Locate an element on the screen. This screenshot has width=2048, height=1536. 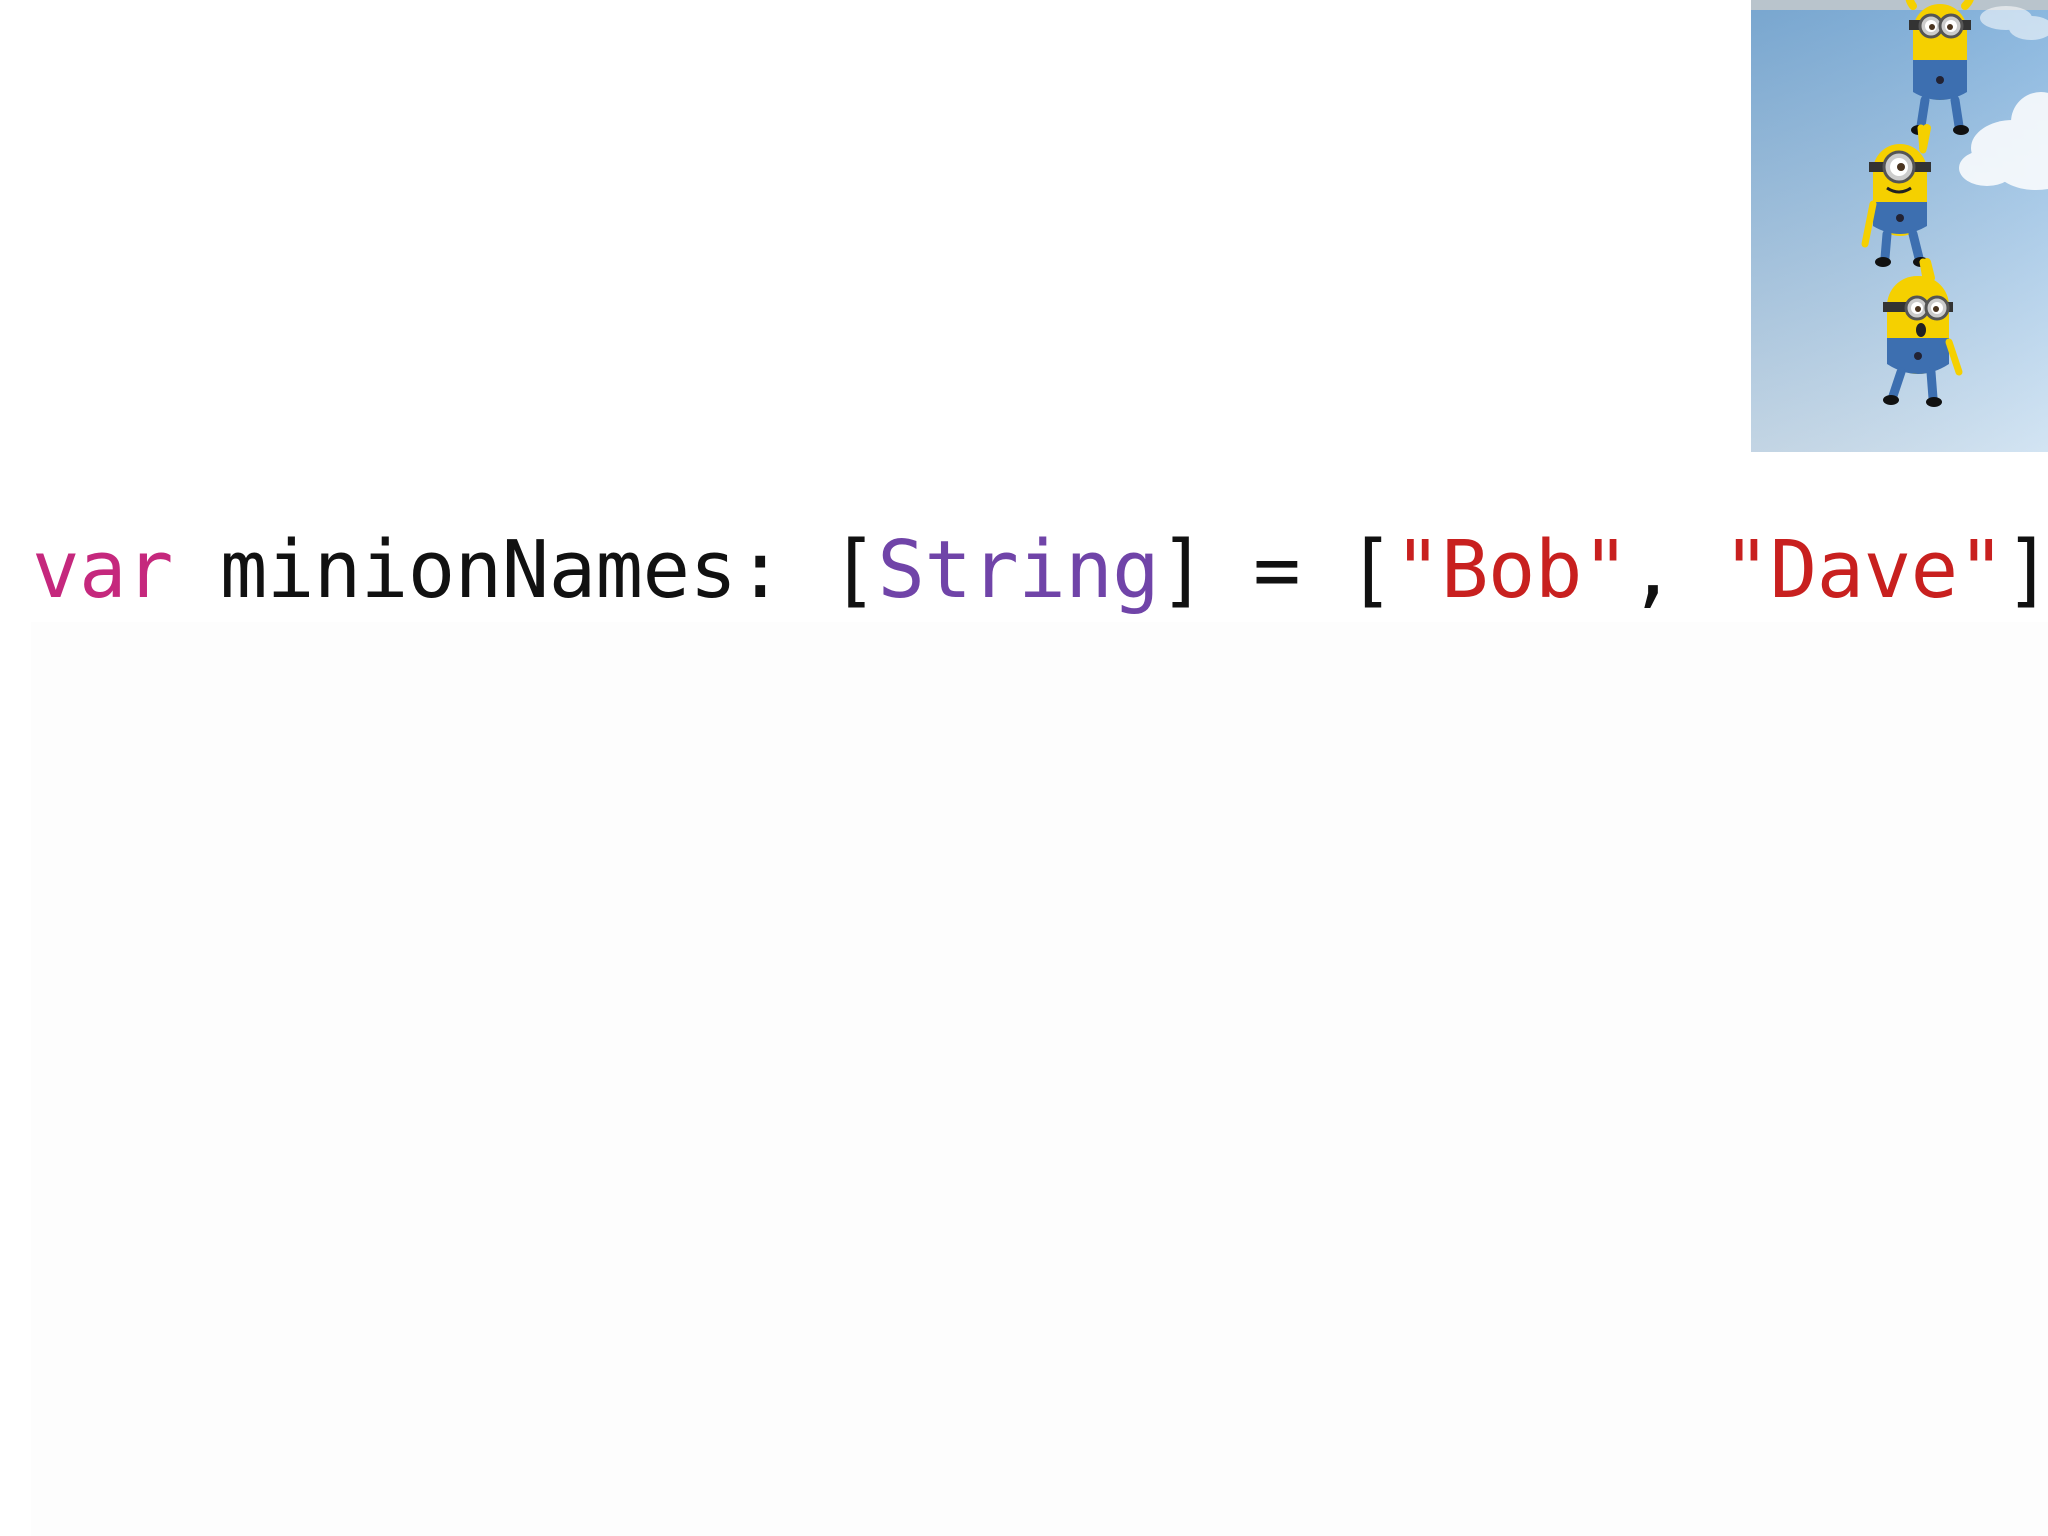
code-keyword-var: var is located at coordinates (102, 570).